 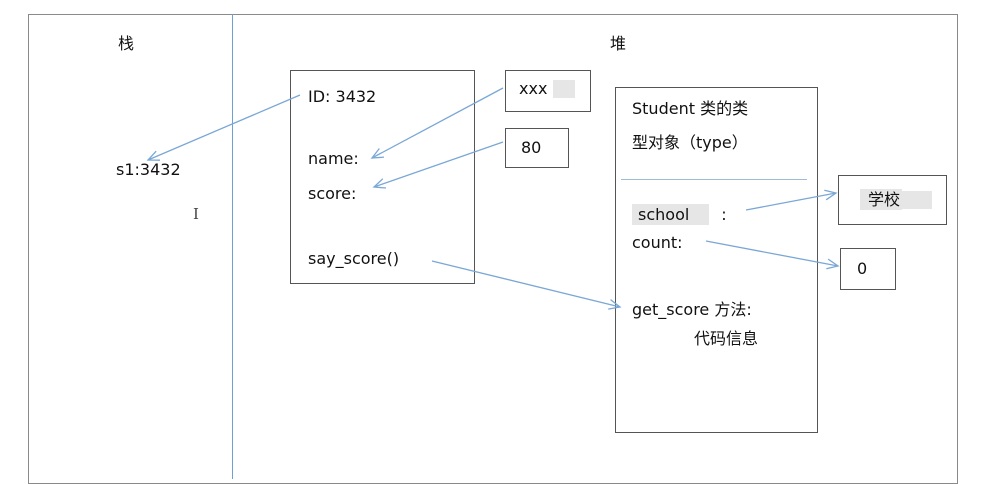 I want to click on arrow-80-to-score, so click(x=438, y=164).